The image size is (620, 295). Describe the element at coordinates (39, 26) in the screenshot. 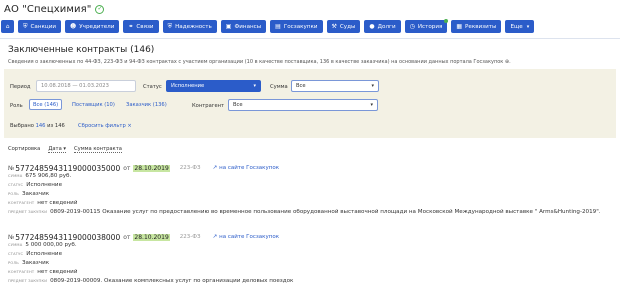

I see `nav-sanctions-button: ⛨ Санкции` at that location.